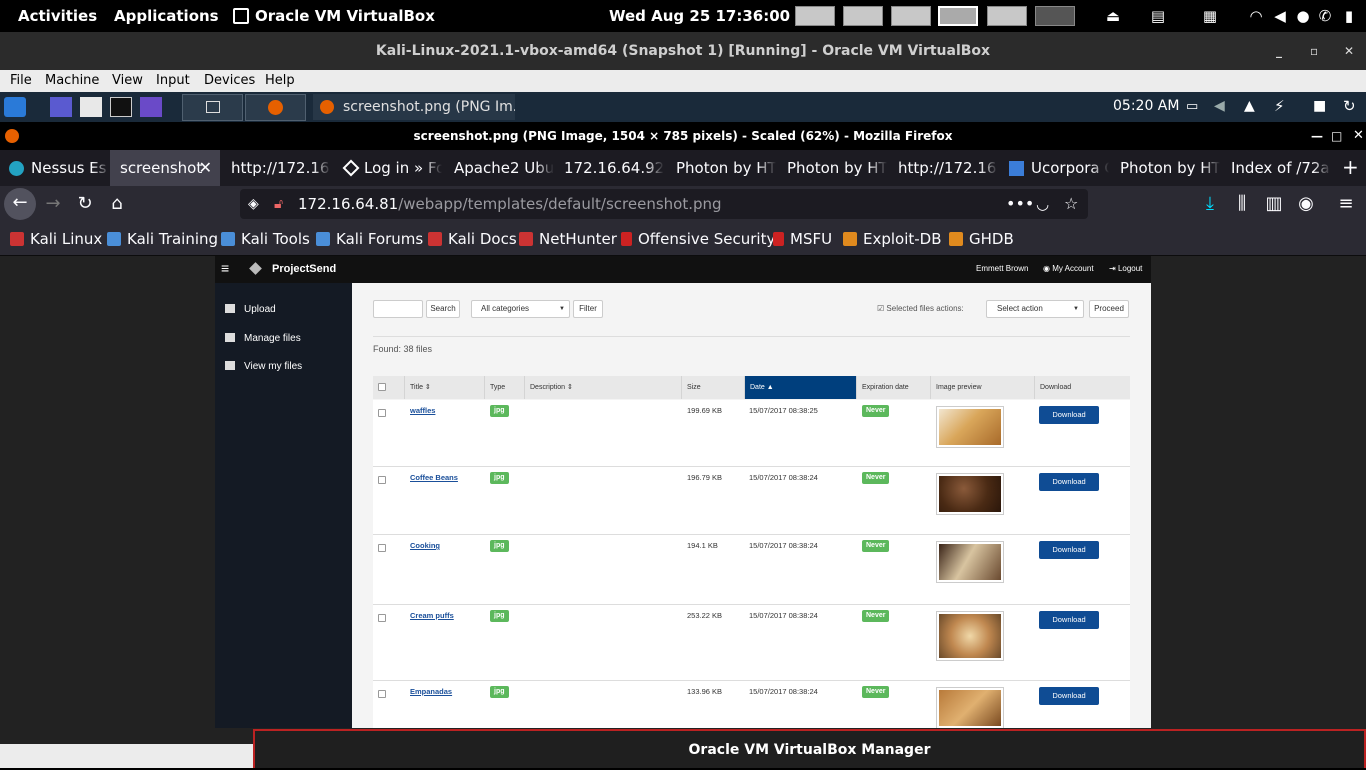 This screenshot has width=1366, height=770. Describe the element at coordinates (127, 80) in the screenshot. I see `menu-view: View` at that location.